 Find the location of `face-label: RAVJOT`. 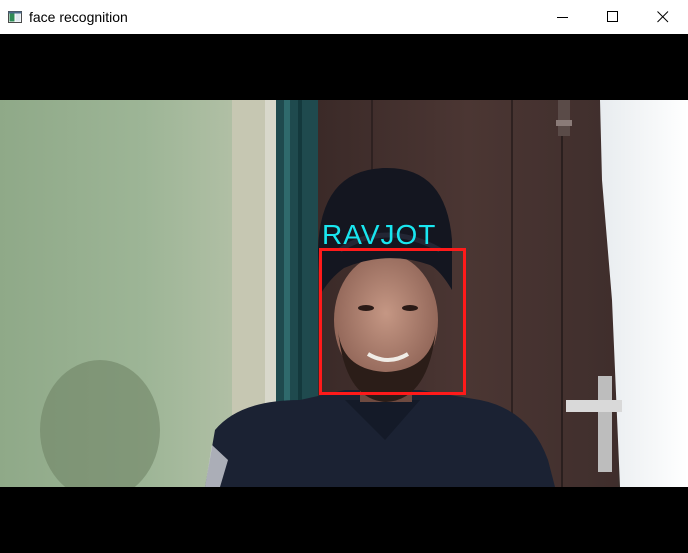

face-label: RAVJOT is located at coordinates (379, 234).